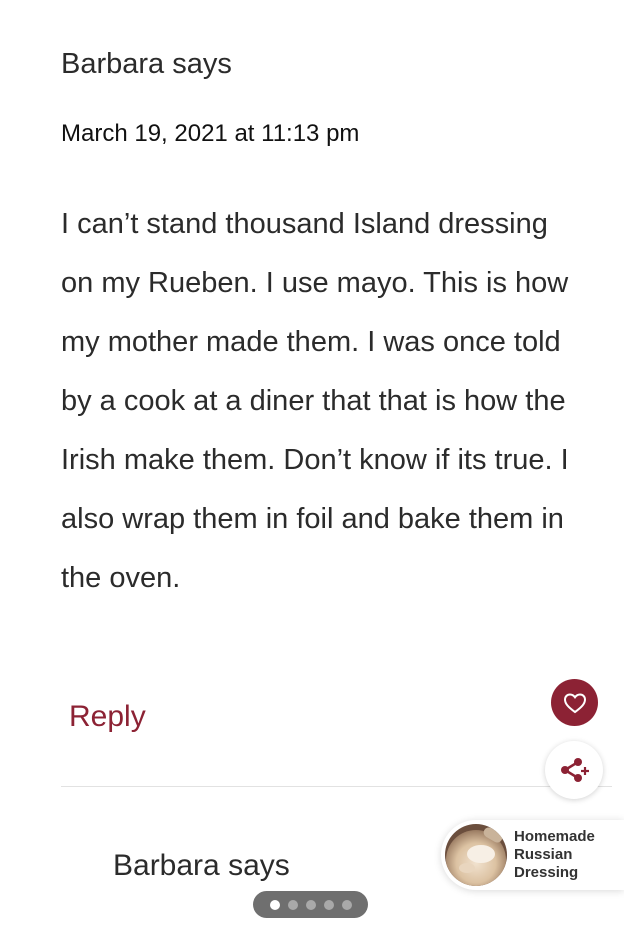 The image size is (624, 926). I want to click on recipe-title: Homemade Russian Dressing, so click(554, 854).